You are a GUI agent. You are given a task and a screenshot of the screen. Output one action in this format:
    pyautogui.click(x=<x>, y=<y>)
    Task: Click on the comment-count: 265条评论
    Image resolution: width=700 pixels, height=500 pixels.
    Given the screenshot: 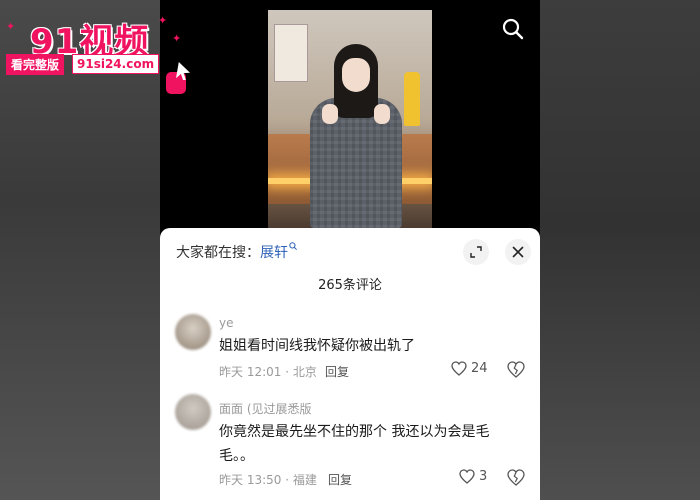 What is the action you would take?
    pyautogui.click(x=350, y=285)
    